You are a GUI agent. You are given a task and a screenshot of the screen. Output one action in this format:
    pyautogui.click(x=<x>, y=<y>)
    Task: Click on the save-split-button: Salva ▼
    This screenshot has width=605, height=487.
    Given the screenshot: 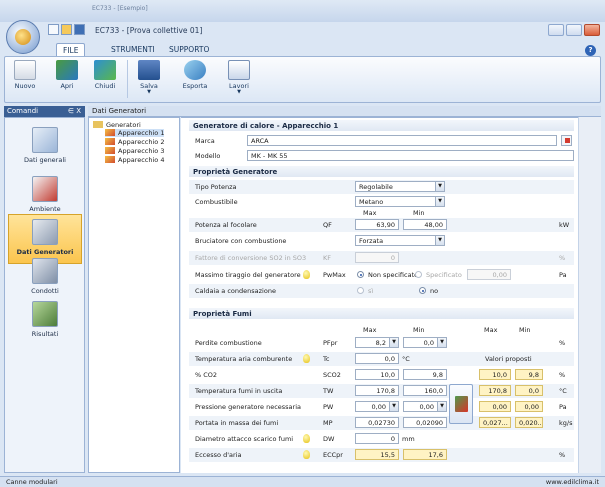 What is the action you would take?
    pyautogui.click(x=149, y=79)
    